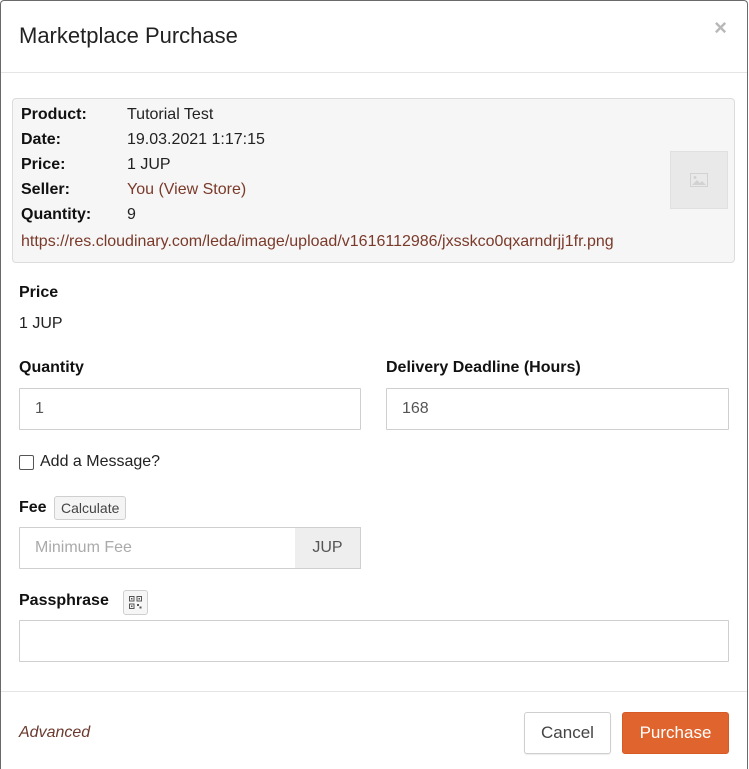  Describe the element at coordinates (190, 409) in the screenshot. I see `quantity-input` at that location.